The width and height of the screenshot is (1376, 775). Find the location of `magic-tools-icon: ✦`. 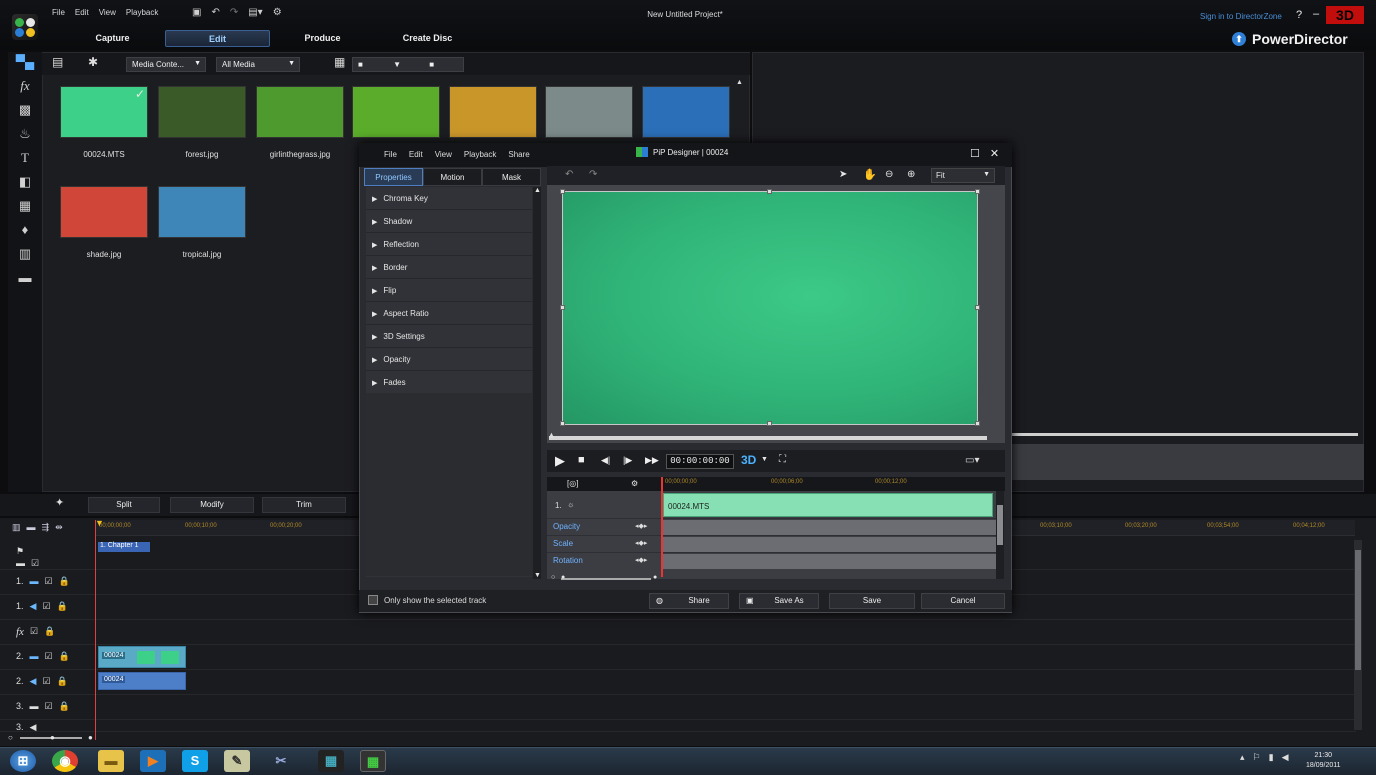

magic-tools-icon: ✦ is located at coordinates (59, 503).